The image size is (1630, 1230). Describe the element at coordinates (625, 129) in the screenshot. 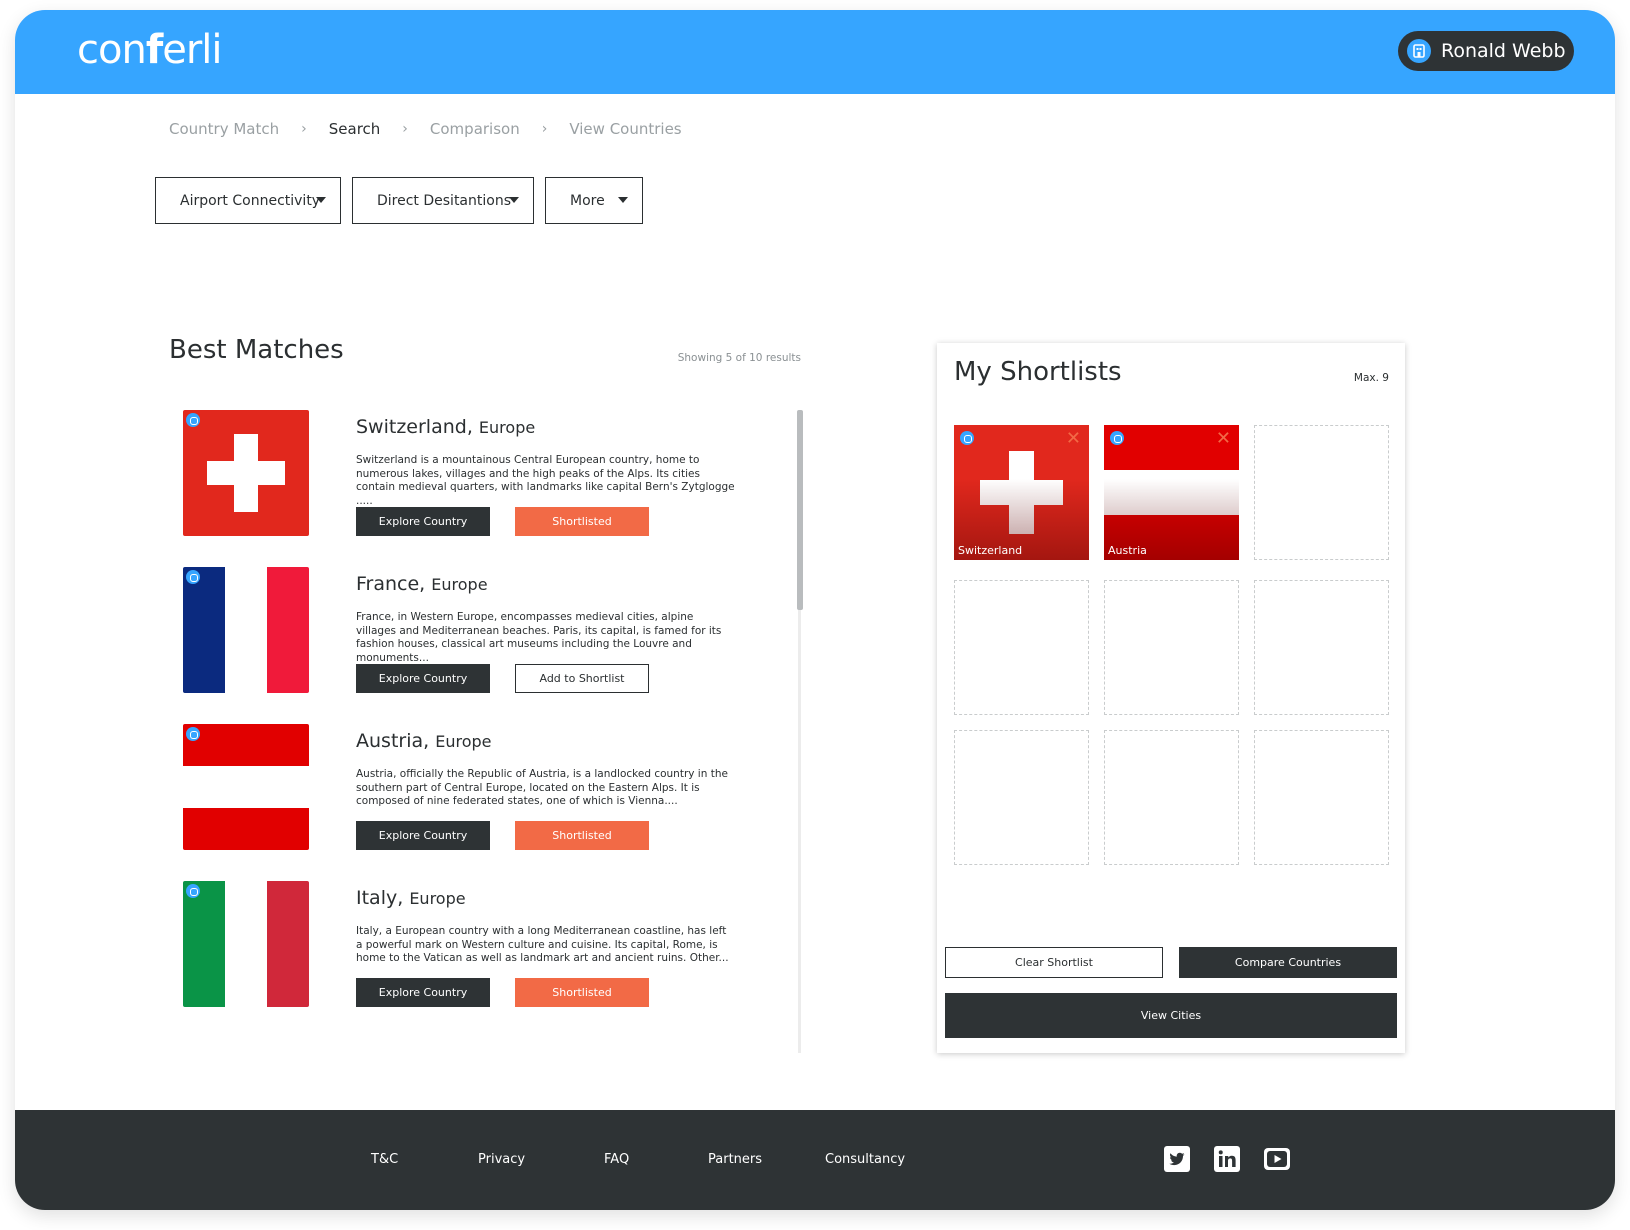

I see `breadcrumb-view-countries: View Countries` at that location.